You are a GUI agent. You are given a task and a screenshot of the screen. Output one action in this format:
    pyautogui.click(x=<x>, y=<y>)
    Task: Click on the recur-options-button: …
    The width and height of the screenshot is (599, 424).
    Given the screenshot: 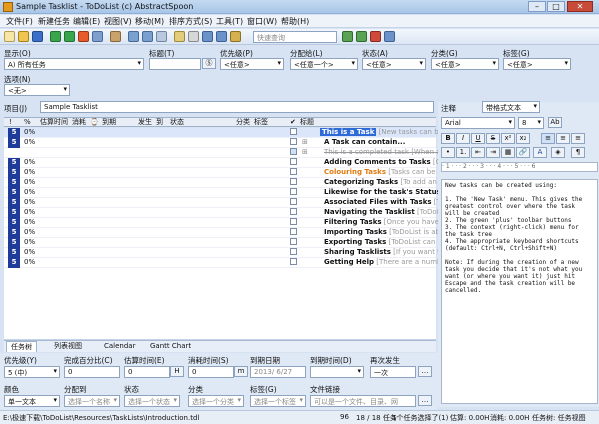 What is the action you would take?
    pyautogui.click(x=425, y=371)
    